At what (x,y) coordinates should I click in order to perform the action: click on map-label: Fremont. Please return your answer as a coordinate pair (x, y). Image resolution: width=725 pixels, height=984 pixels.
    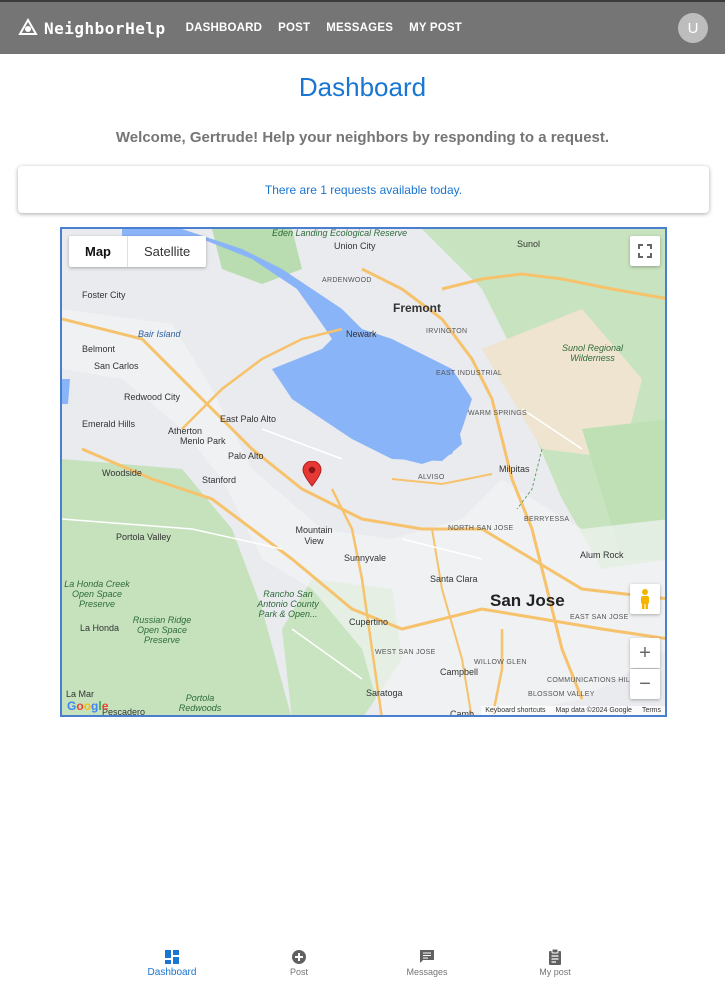
    Looking at the image, I should click on (417, 308).